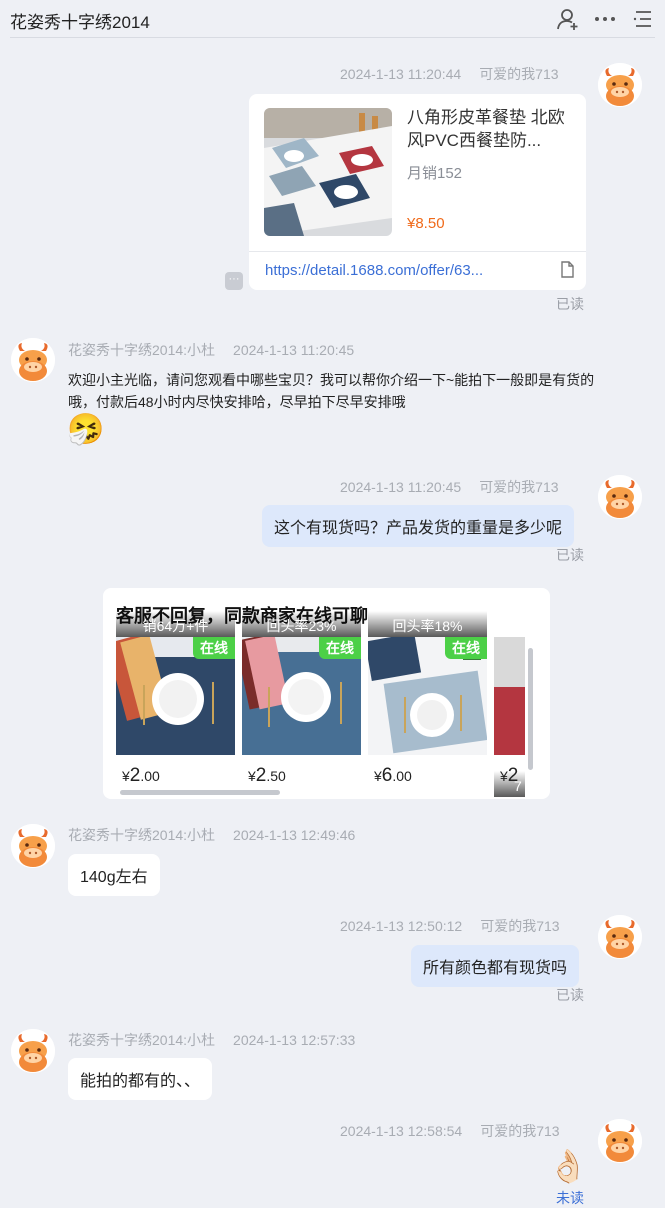 This screenshot has height=1208, width=665. I want to click on message-text-line: 哦，付款后48小时内尽快安排哈，尽早拍下尽早安排哦, so click(237, 402).